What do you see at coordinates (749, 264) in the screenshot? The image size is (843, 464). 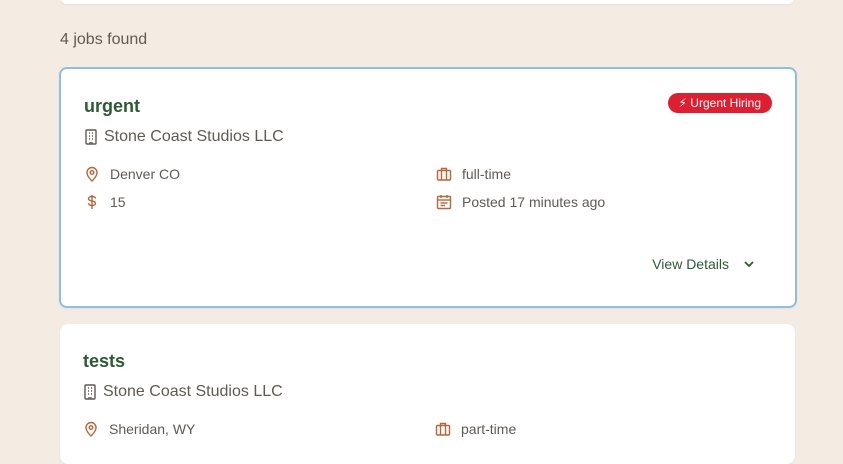 I see `chevron-down-icon` at bounding box center [749, 264].